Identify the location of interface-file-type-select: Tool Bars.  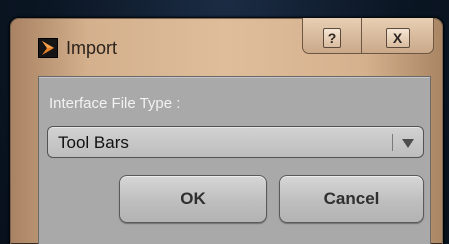
(235, 142).